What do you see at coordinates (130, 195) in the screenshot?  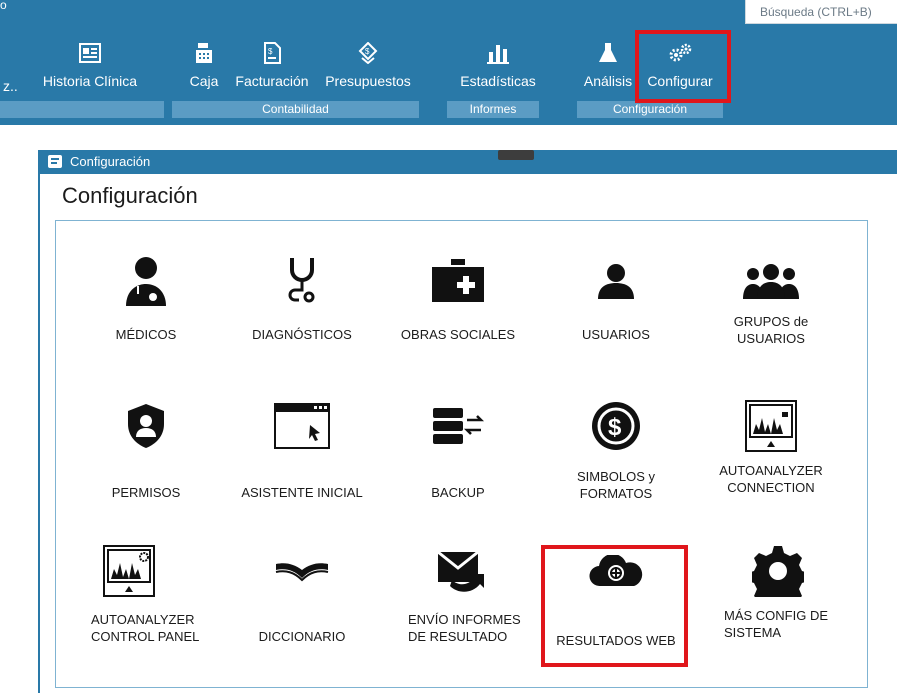 I see `page-title: Configuración` at bounding box center [130, 195].